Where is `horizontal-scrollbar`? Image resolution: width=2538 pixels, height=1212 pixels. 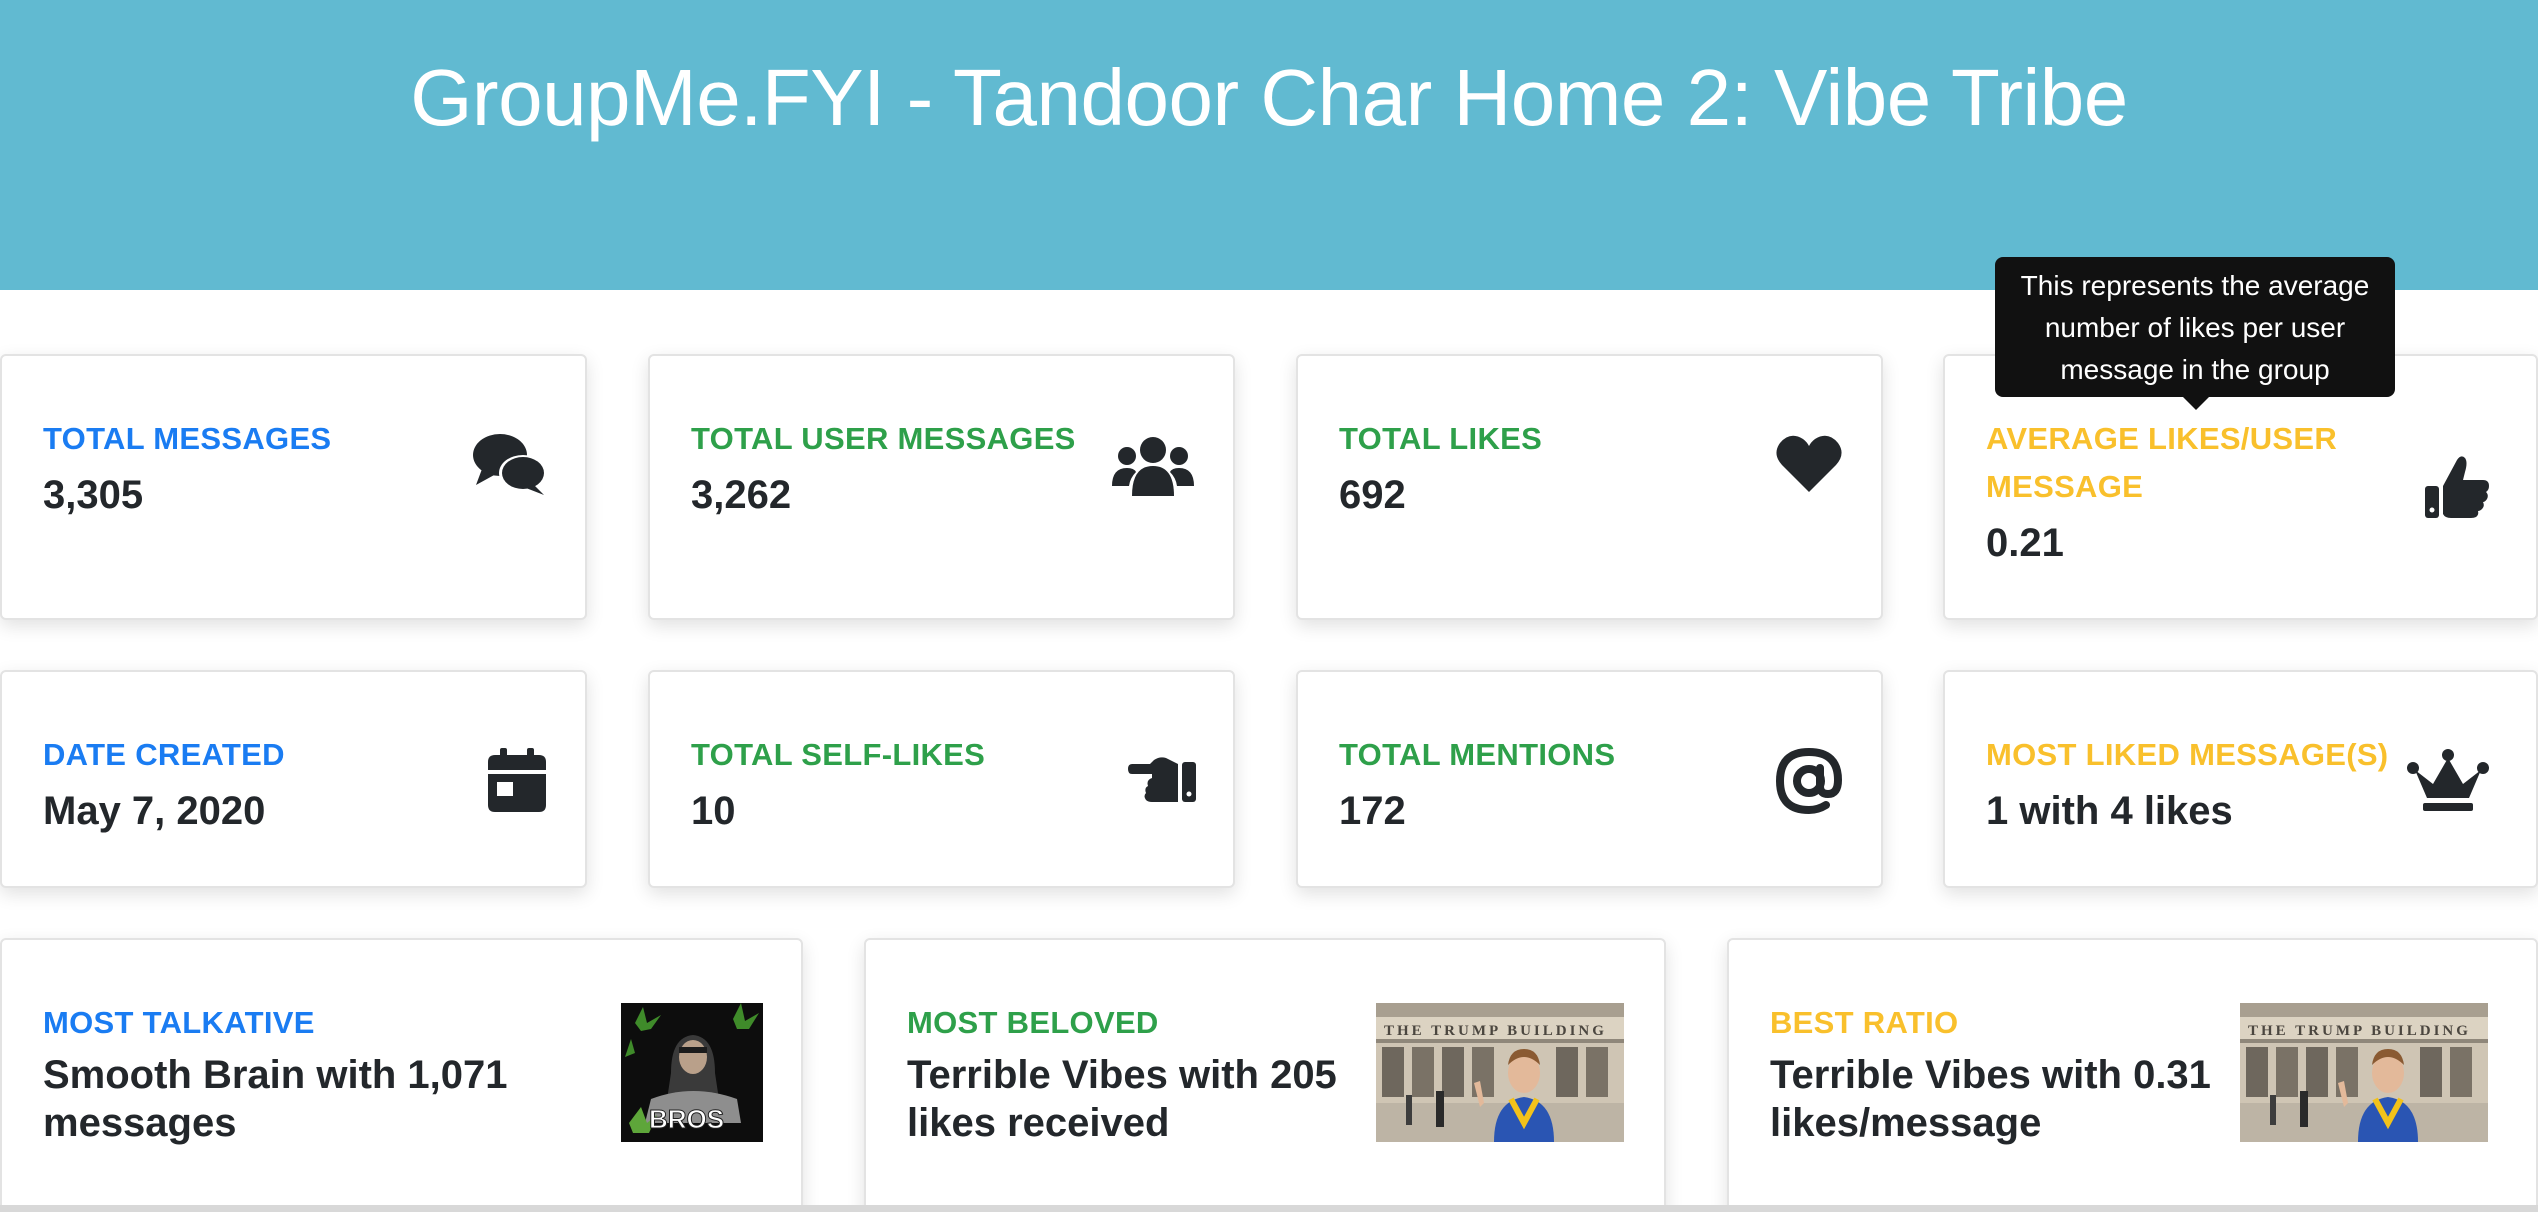 horizontal-scrollbar is located at coordinates (1269, 1208).